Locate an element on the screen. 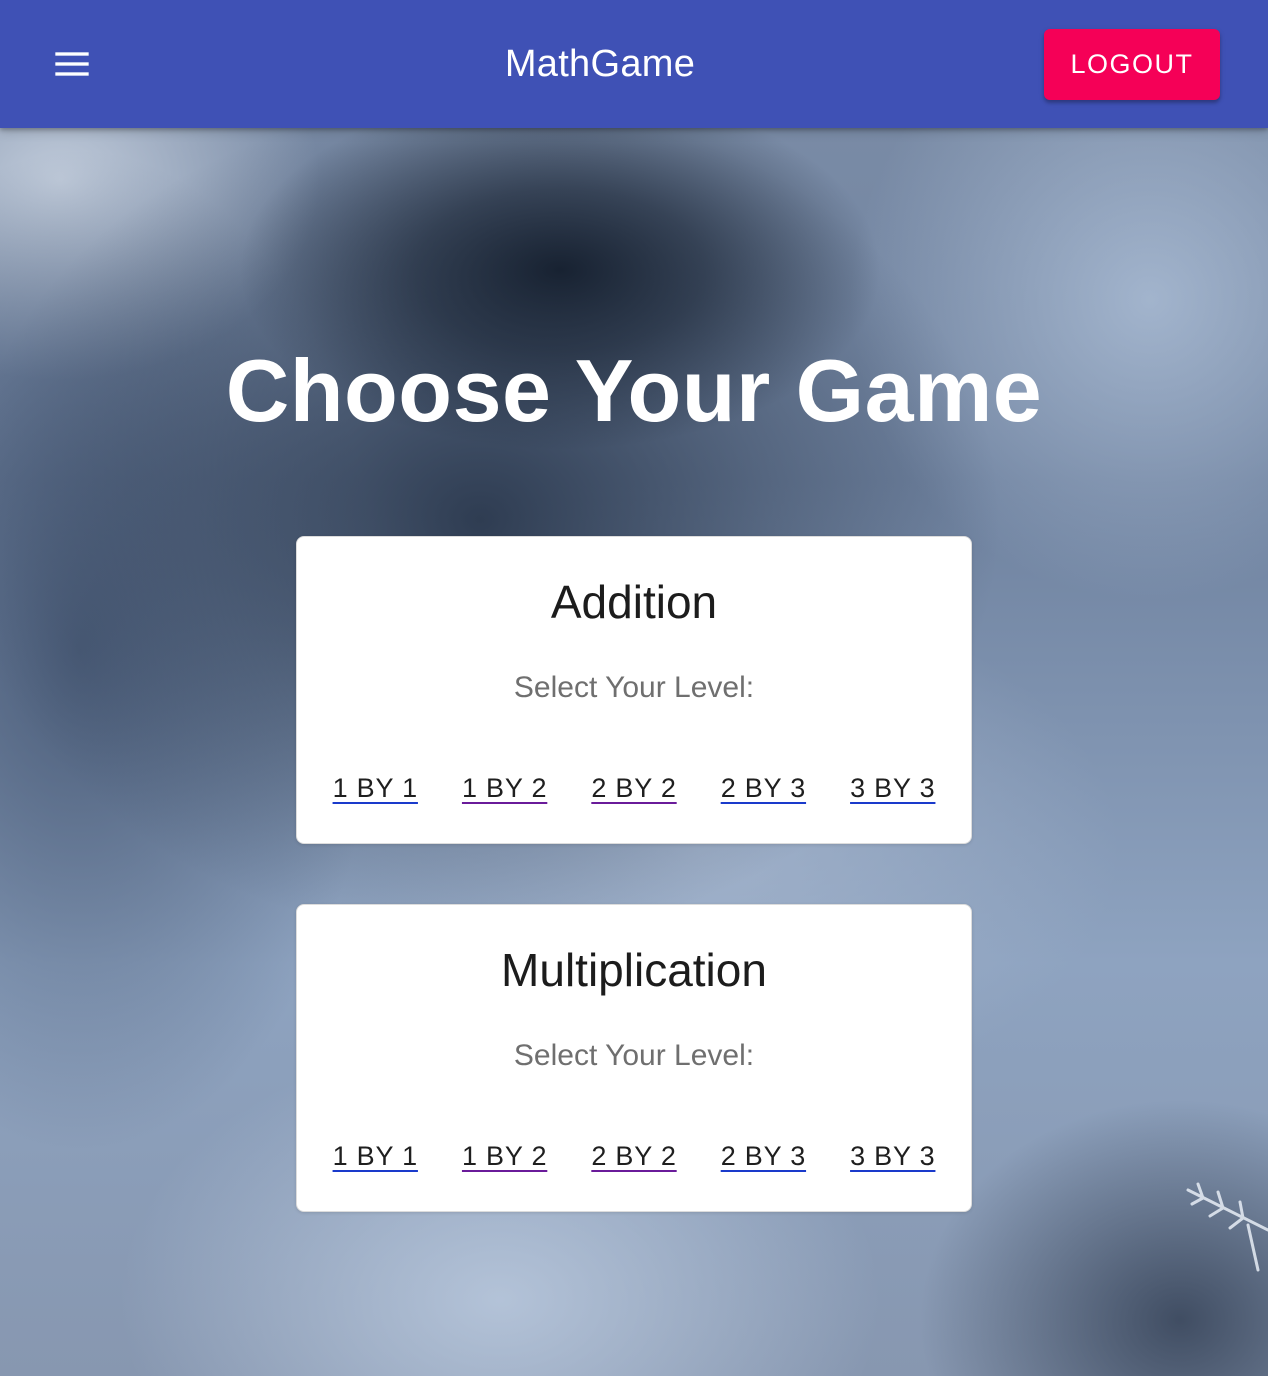 The width and height of the screenshot is (1268, 1376). menu-button is located at coordinates (72, 64).